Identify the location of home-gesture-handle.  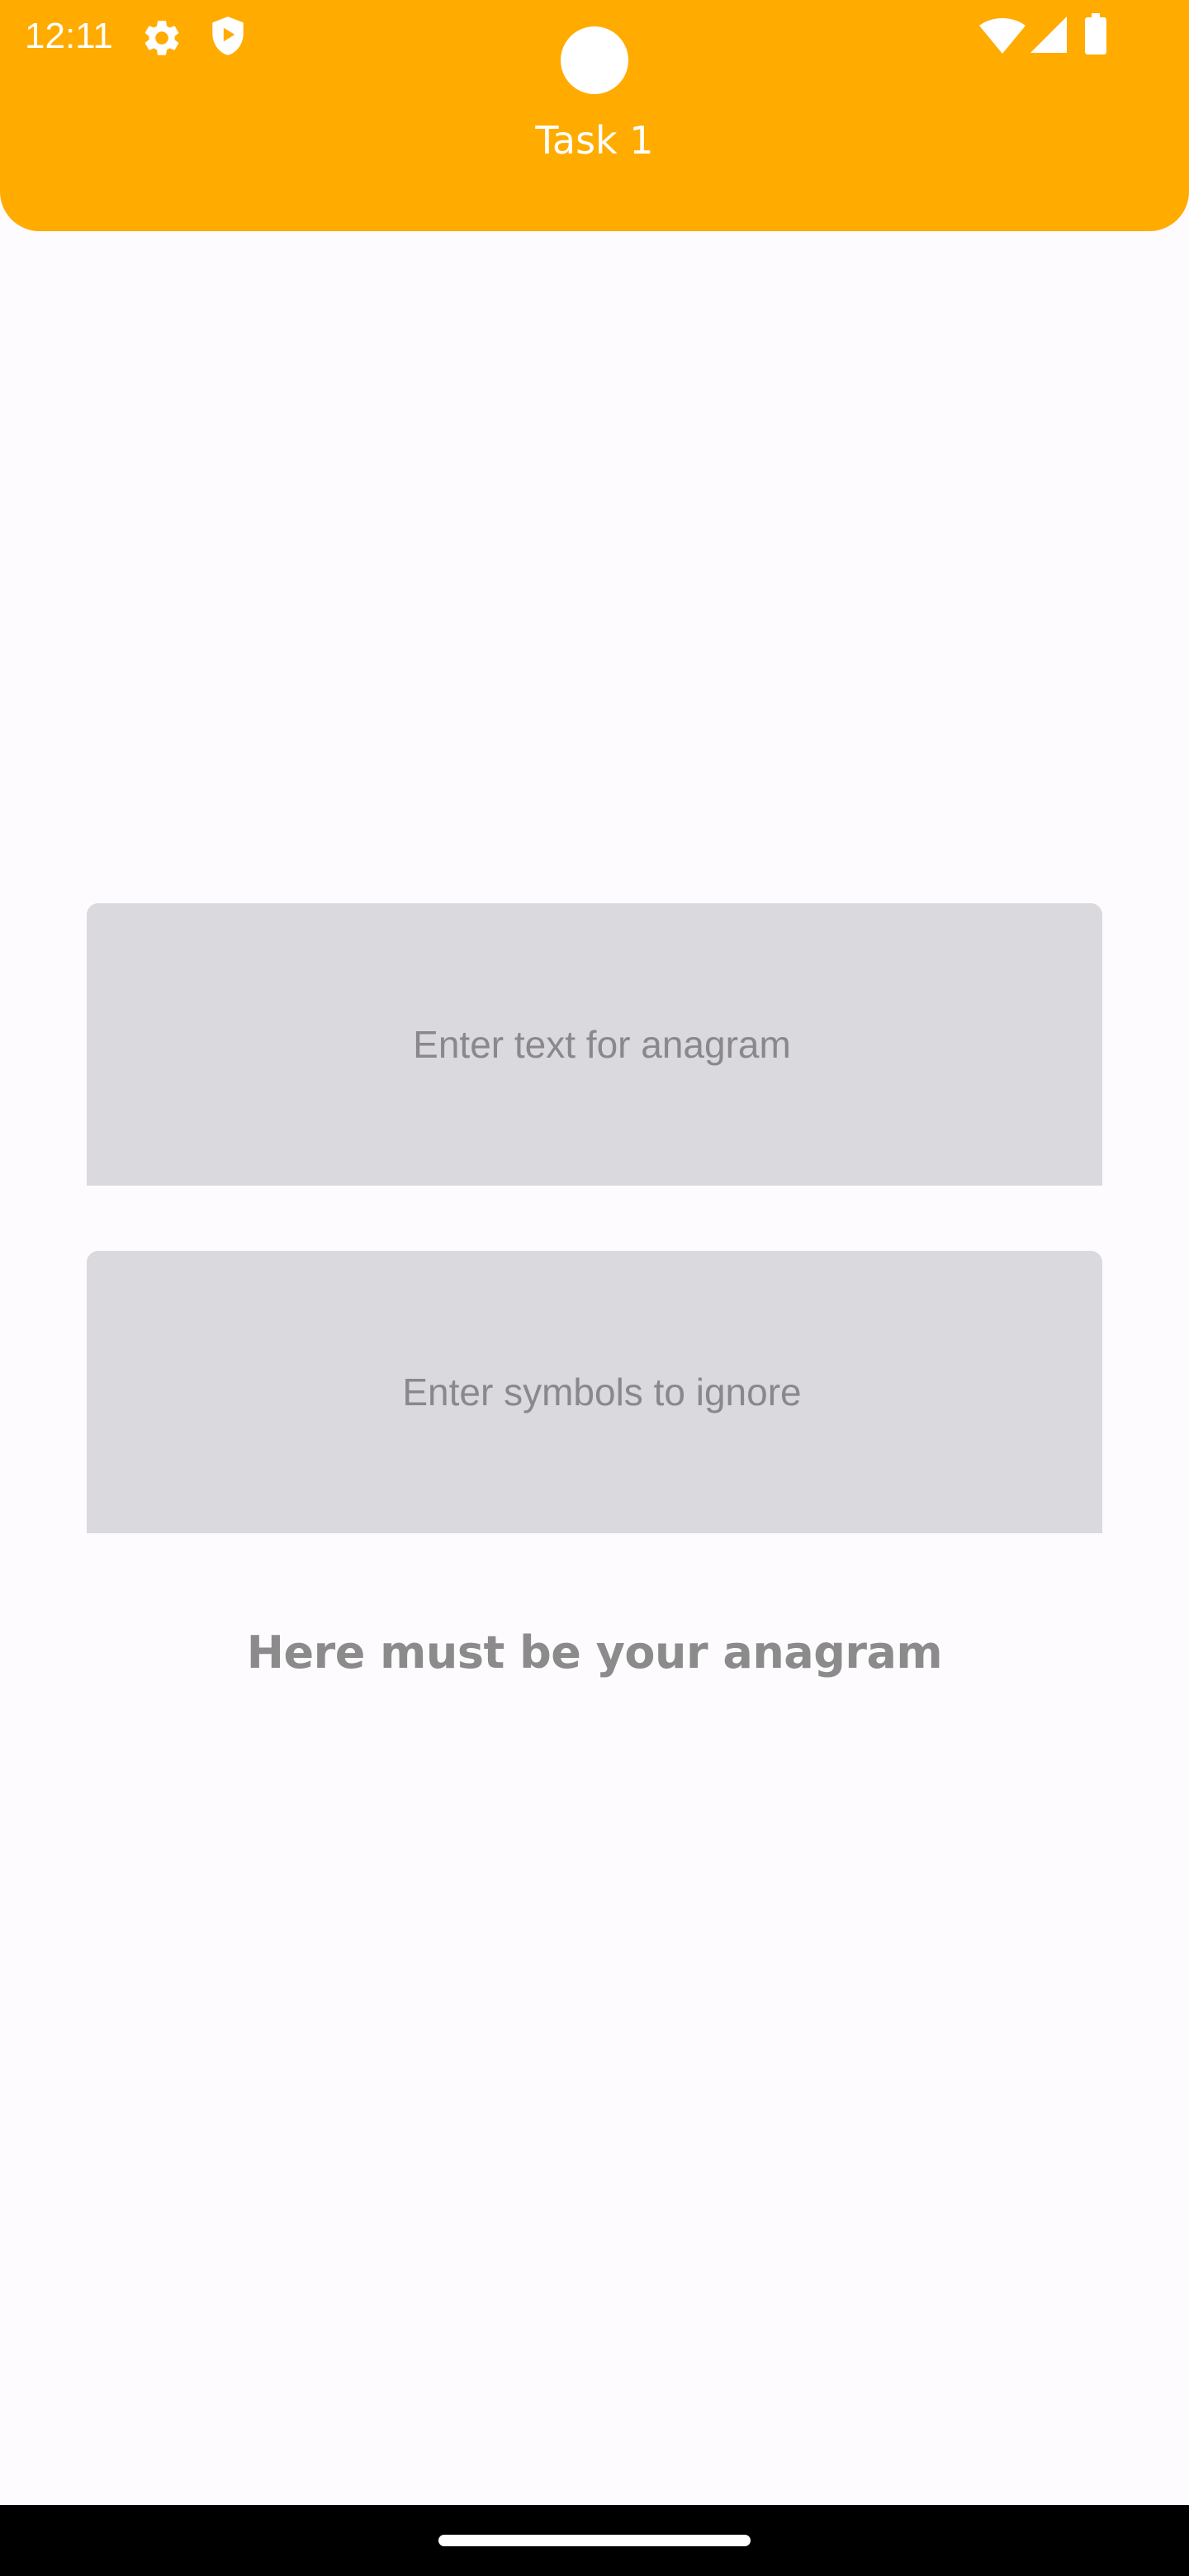
(594, 2540).